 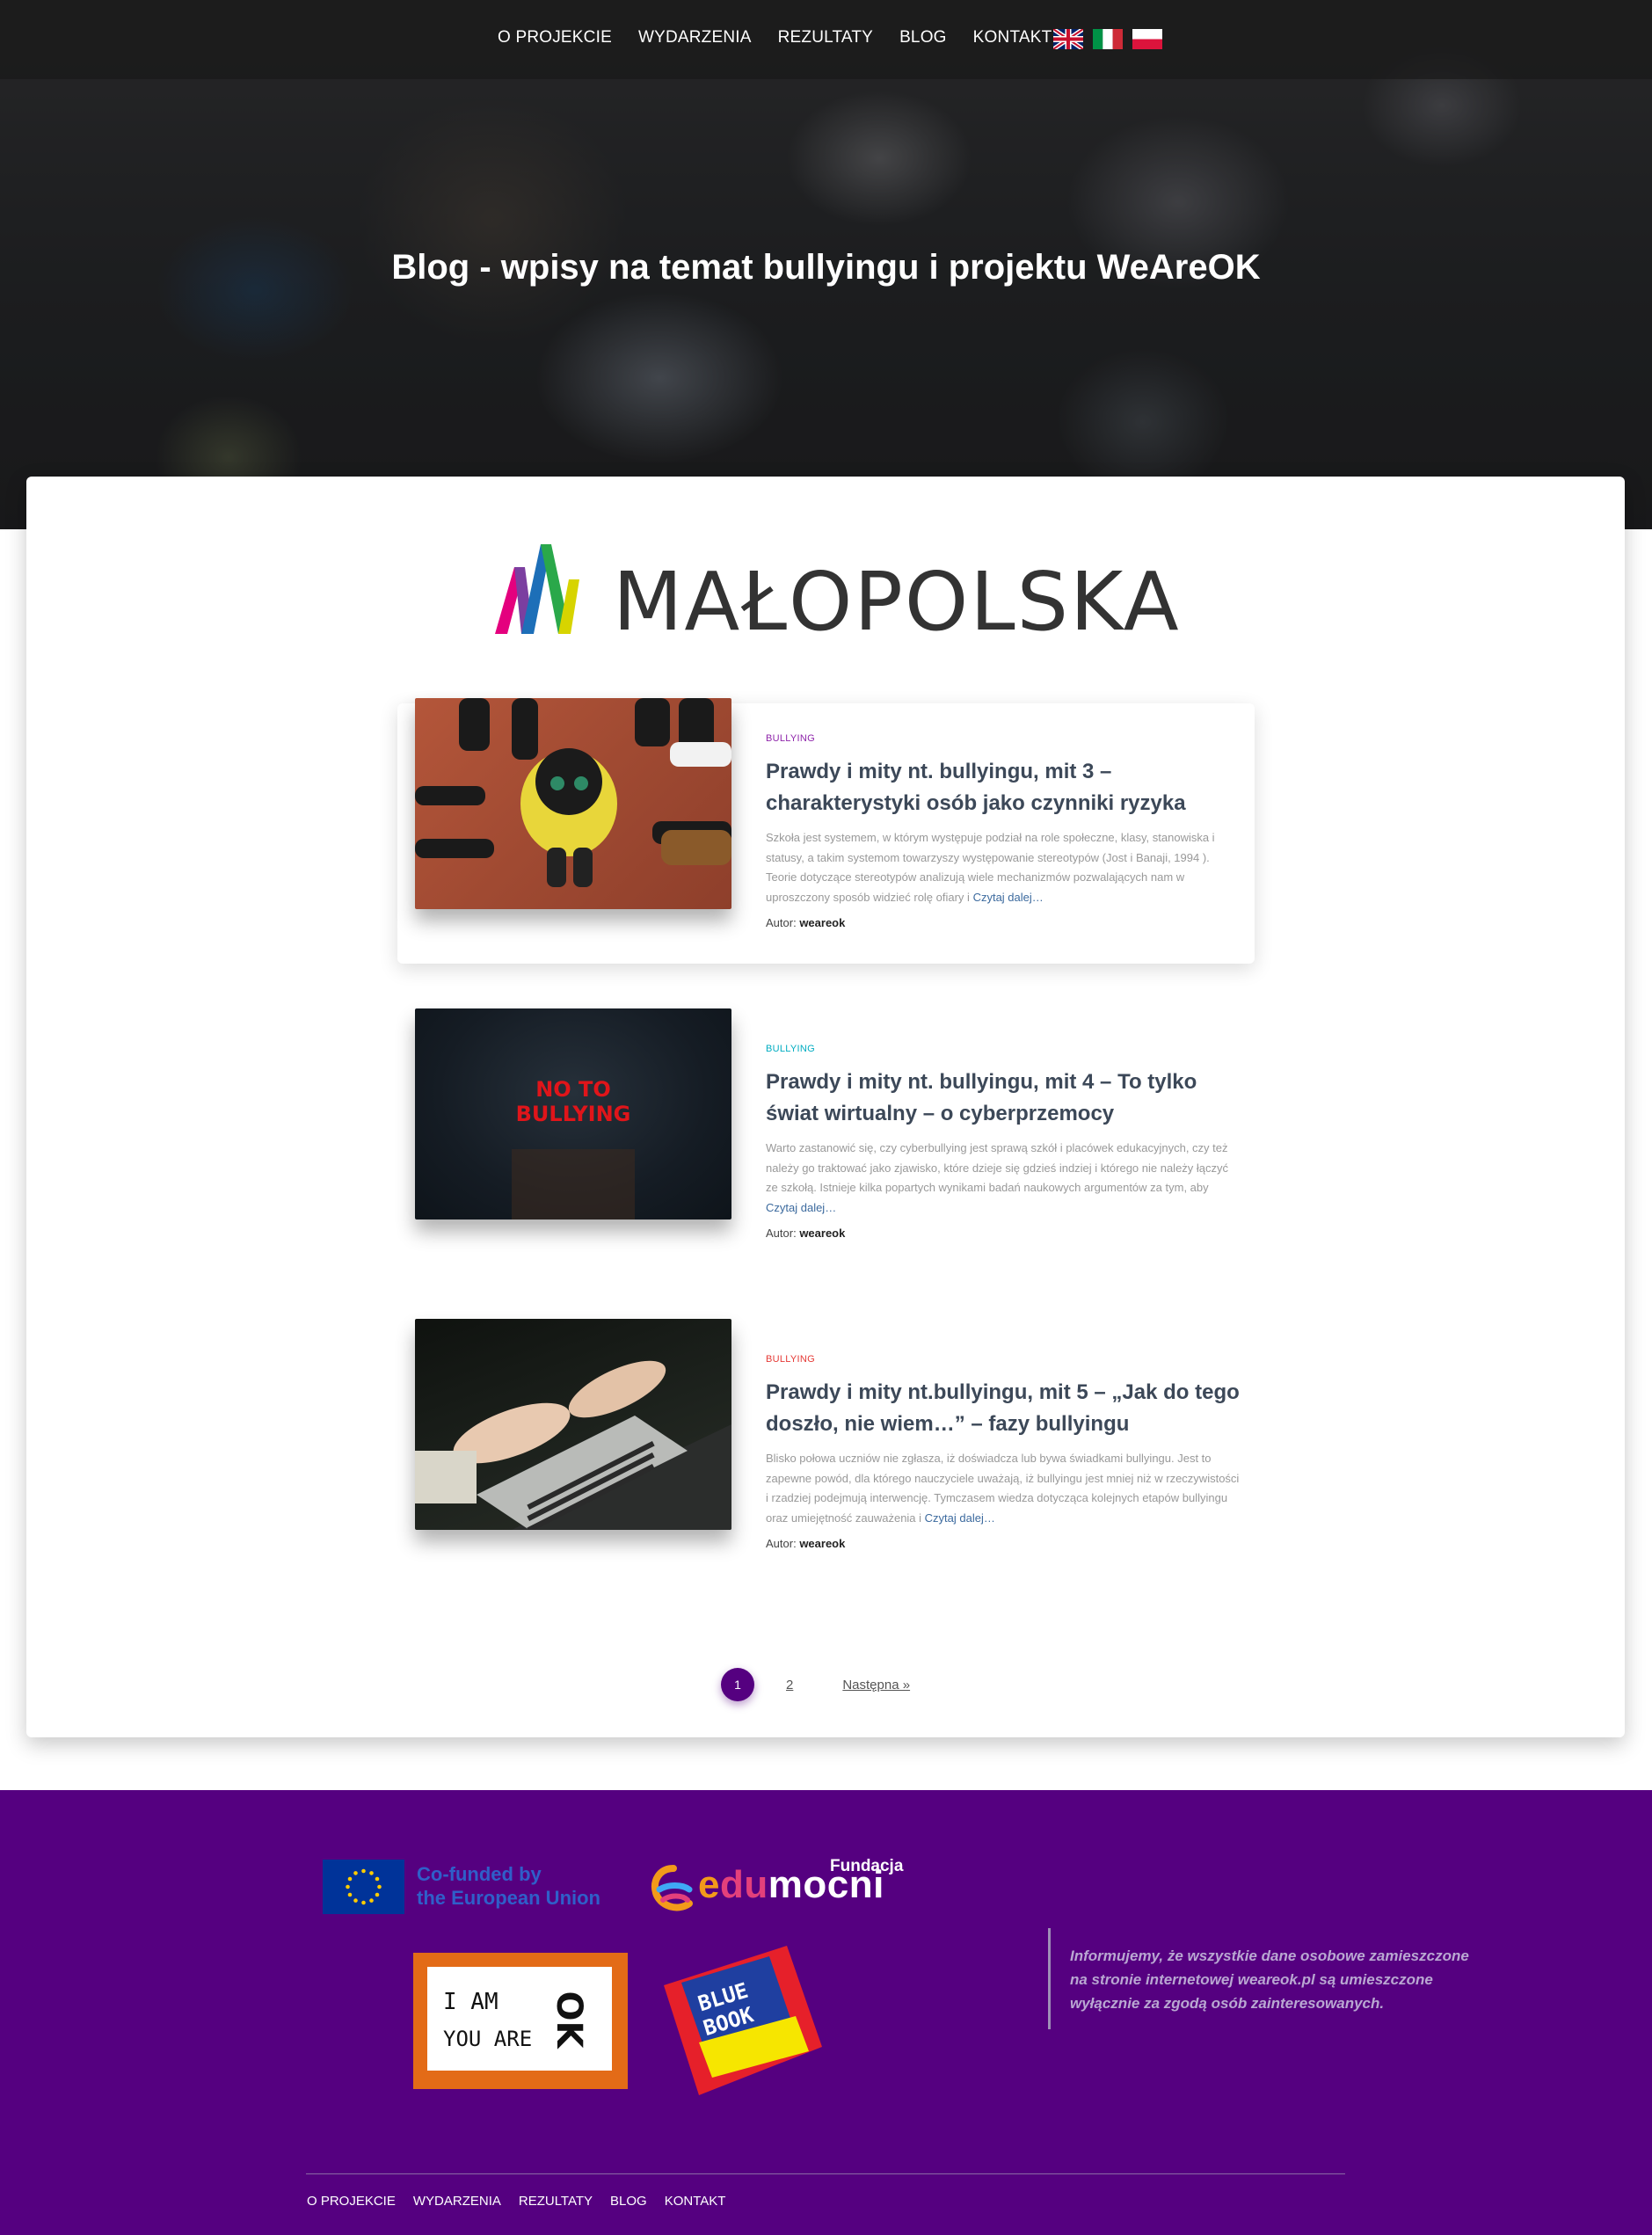 What do you see at coordinates (471, 2002) in the screenshot?
I see `iamok-line1: I AM` at bounding box center [471, 2002].